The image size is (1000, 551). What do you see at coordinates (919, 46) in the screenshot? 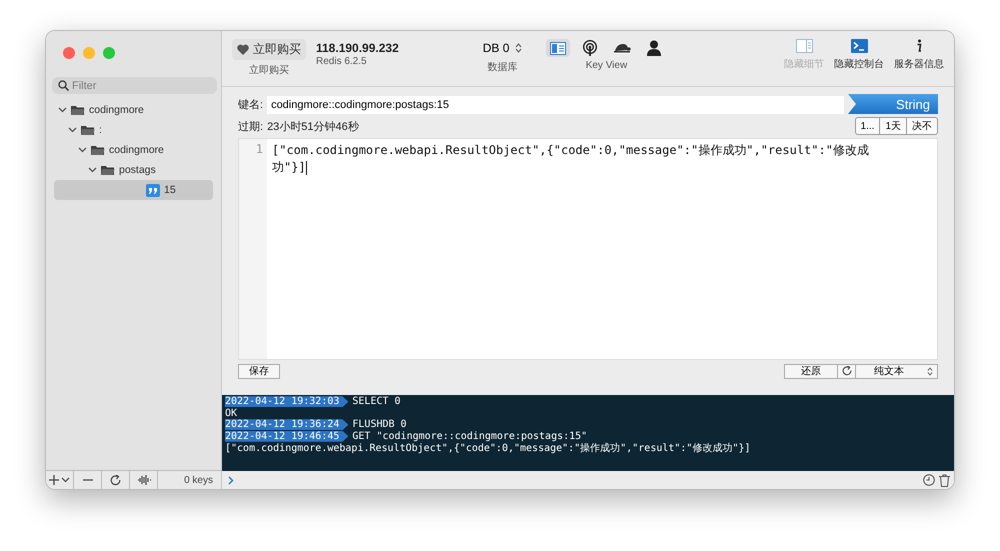
I see `info-icon` at bounding box center [919, 46].